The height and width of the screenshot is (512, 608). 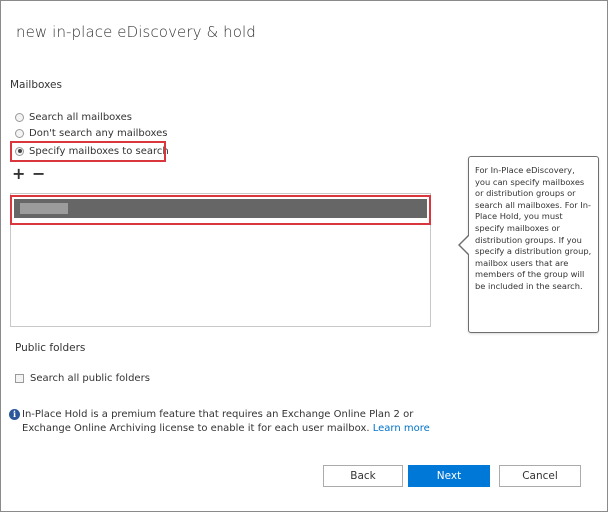 What do you see at coordinates (98, 133) in the screenshot?
I see `radio-label: Don't search any mailboxes` at bounding box center [98, 133].